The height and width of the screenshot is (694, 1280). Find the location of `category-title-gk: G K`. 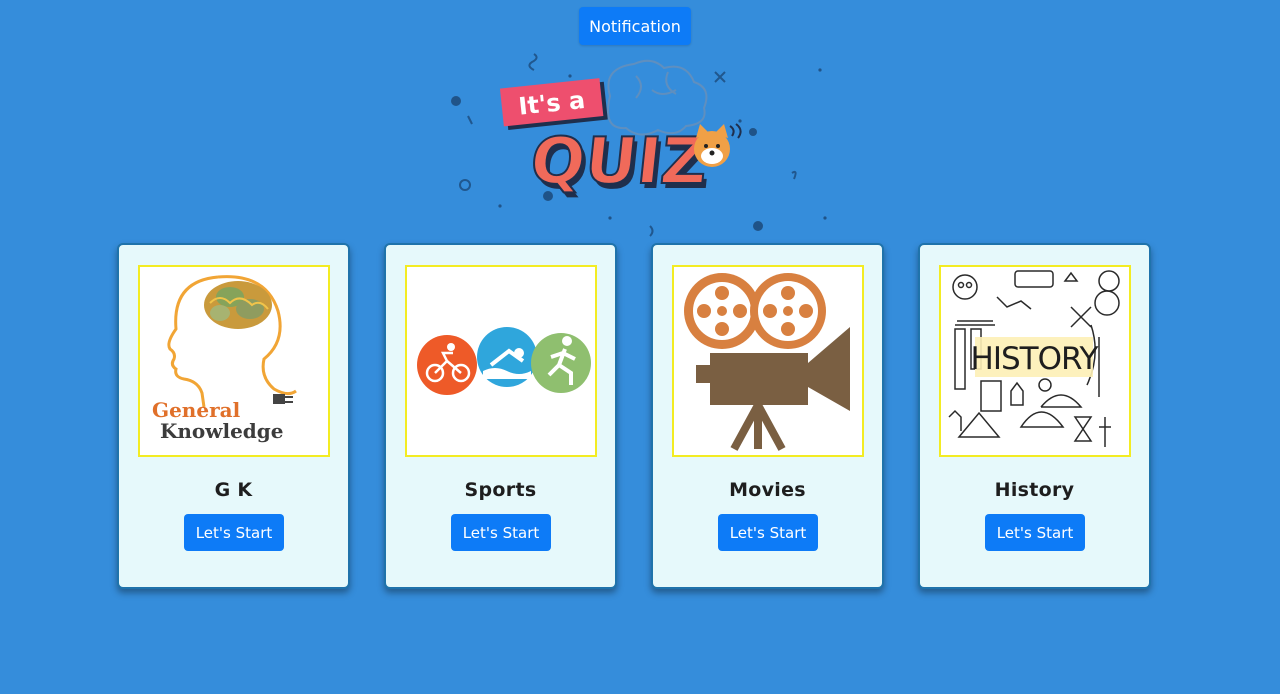

category-title-gk: G K is located at coordinates (233, 490).